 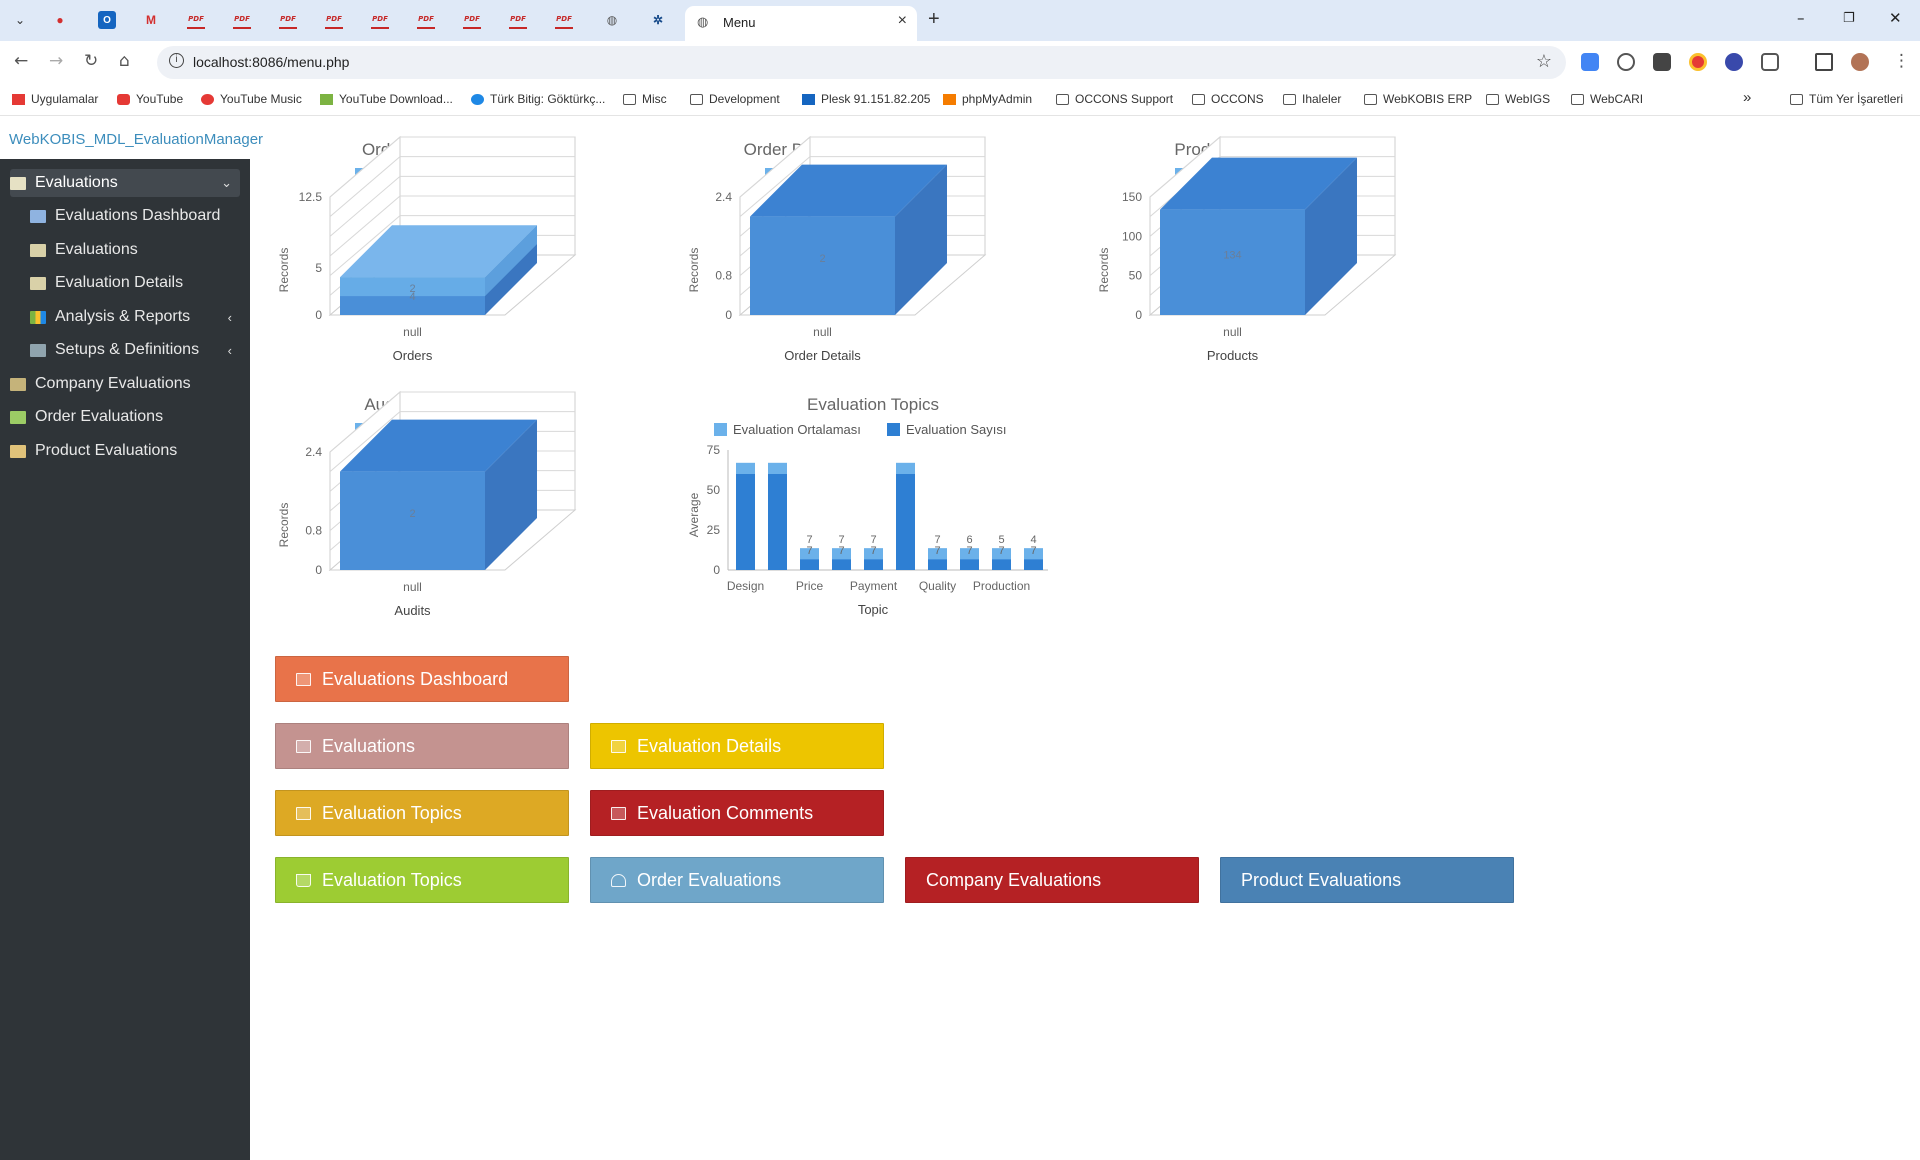 What do you see at coordinates (1824, 62) in the screenshot?
I see `side-panel-icon` at bounding box center [1824, 62].